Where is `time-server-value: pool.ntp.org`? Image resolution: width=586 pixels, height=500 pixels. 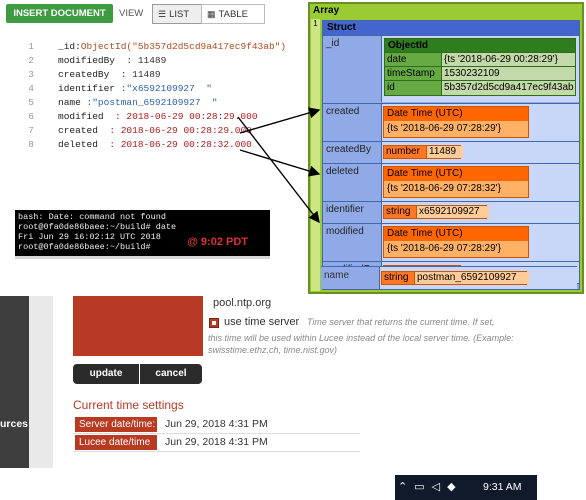 time-server-value: pool.ntp.org is located at coordinates (242, 303).